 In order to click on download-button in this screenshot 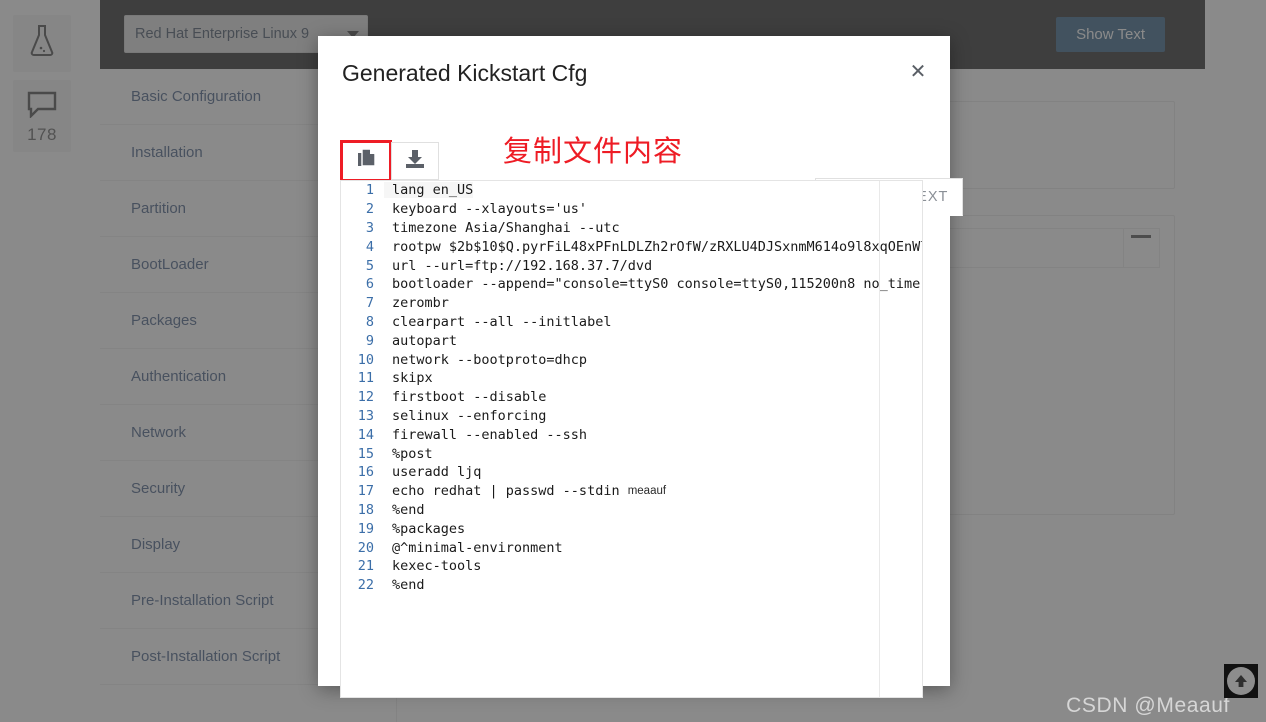, I will do `click(415, 161)`.